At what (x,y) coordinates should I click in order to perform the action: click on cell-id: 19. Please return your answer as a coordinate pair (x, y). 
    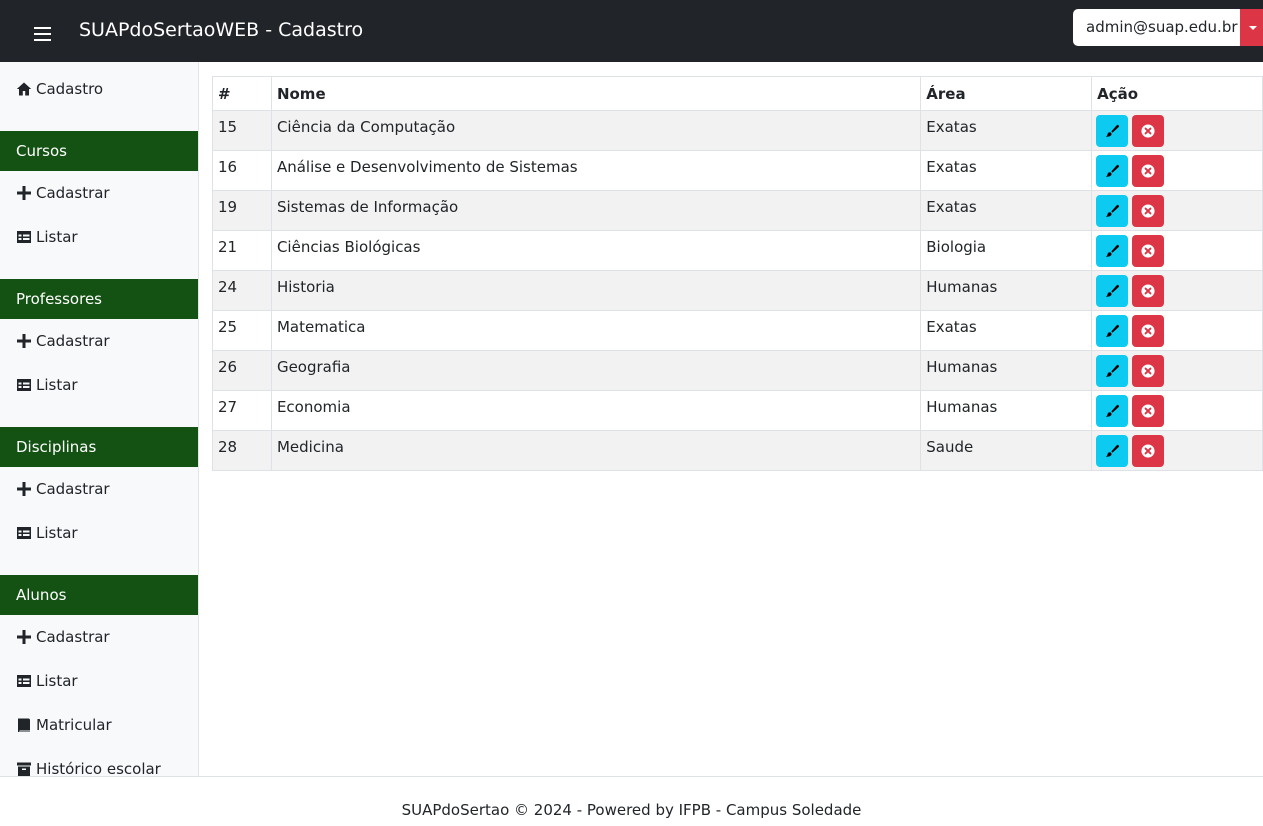
    Looking at the image, I should click on (242, 210).